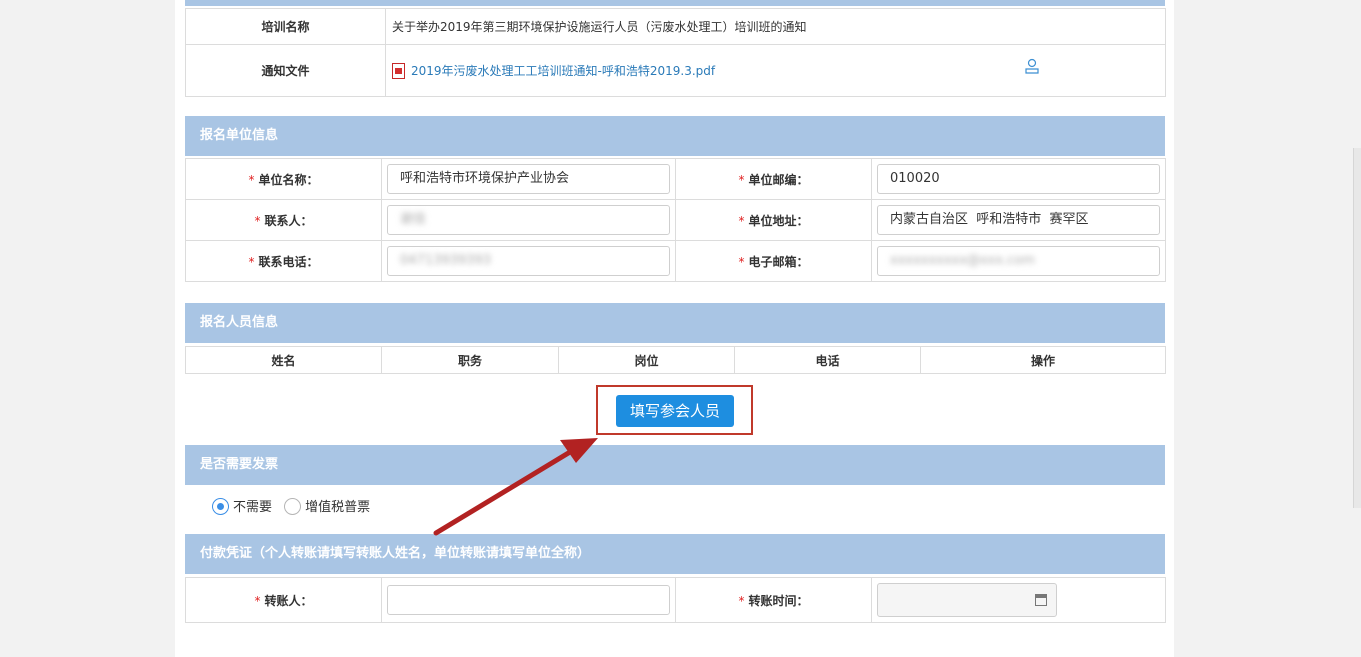 The width and height of the screenshot is (1361, 657). Describe the element at coordinates (505, 491) in the screenshot. I see `arrow-shaft` at that location.